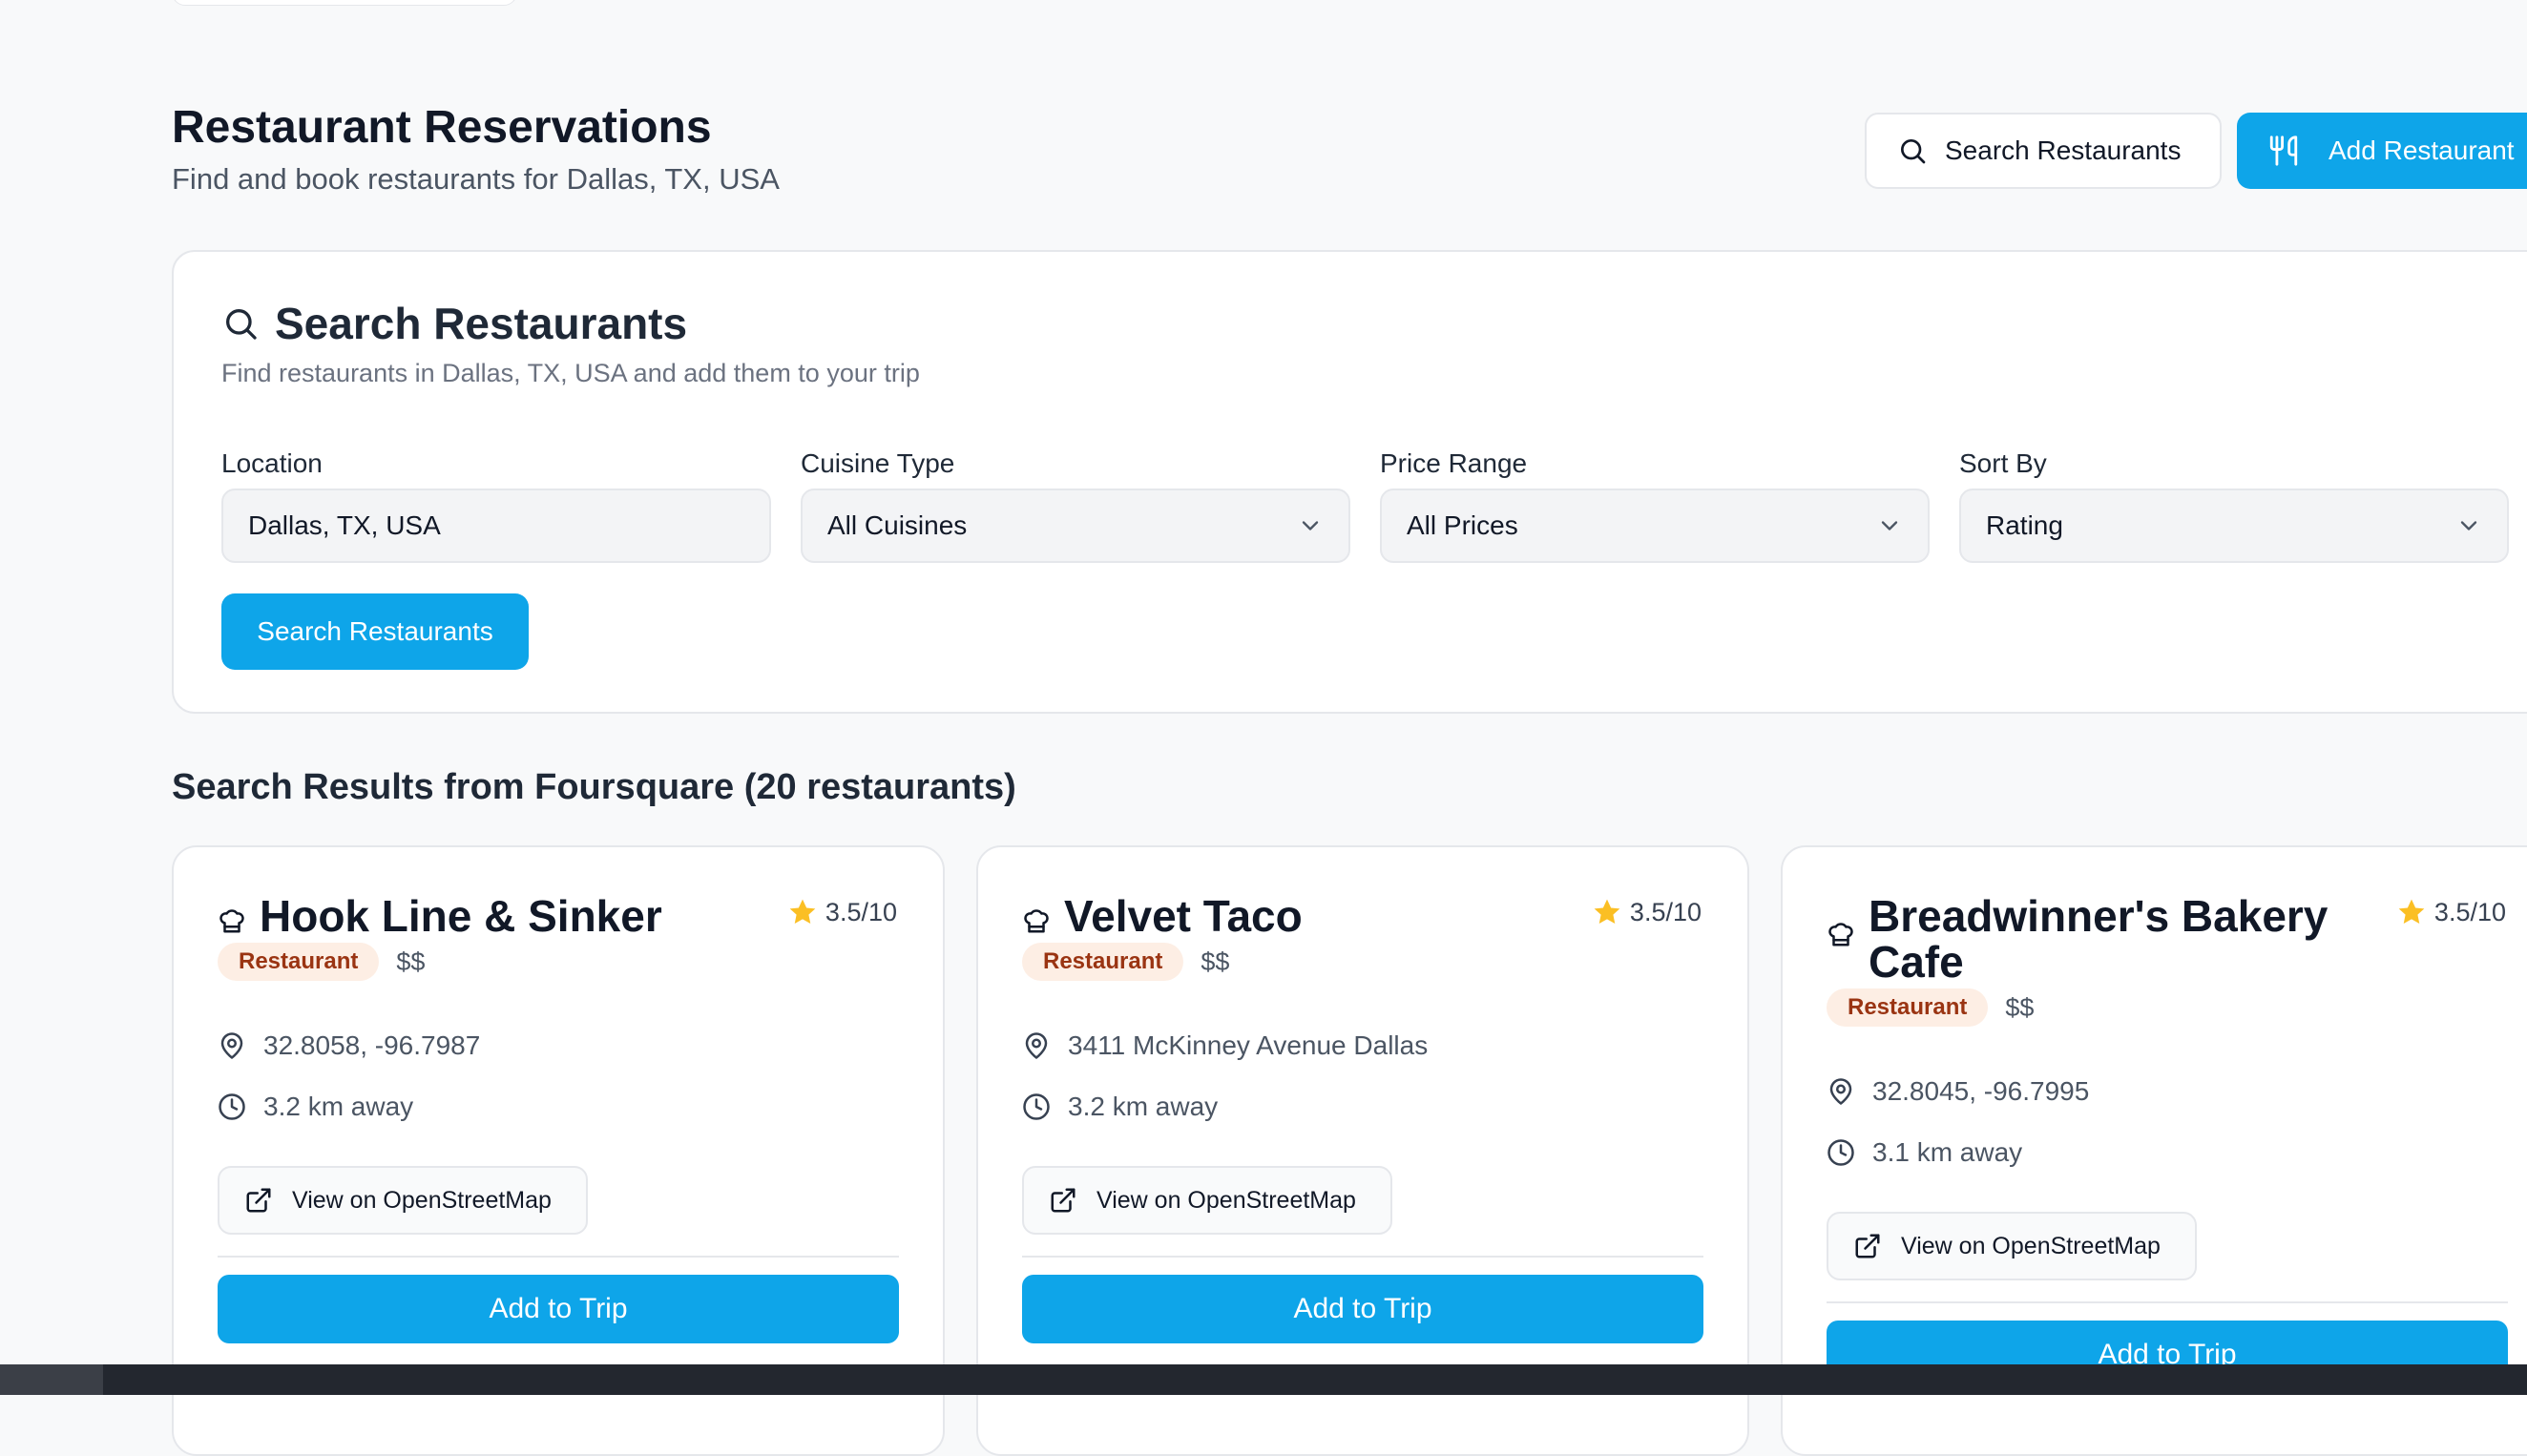 Image resolution: width=2527 pixels, height=1456 pixels. What do you see at coordinates (2063, 150) in the screenshot?
I see `header-search-label: Search Restaurants` at bounding box center [2063, 150].